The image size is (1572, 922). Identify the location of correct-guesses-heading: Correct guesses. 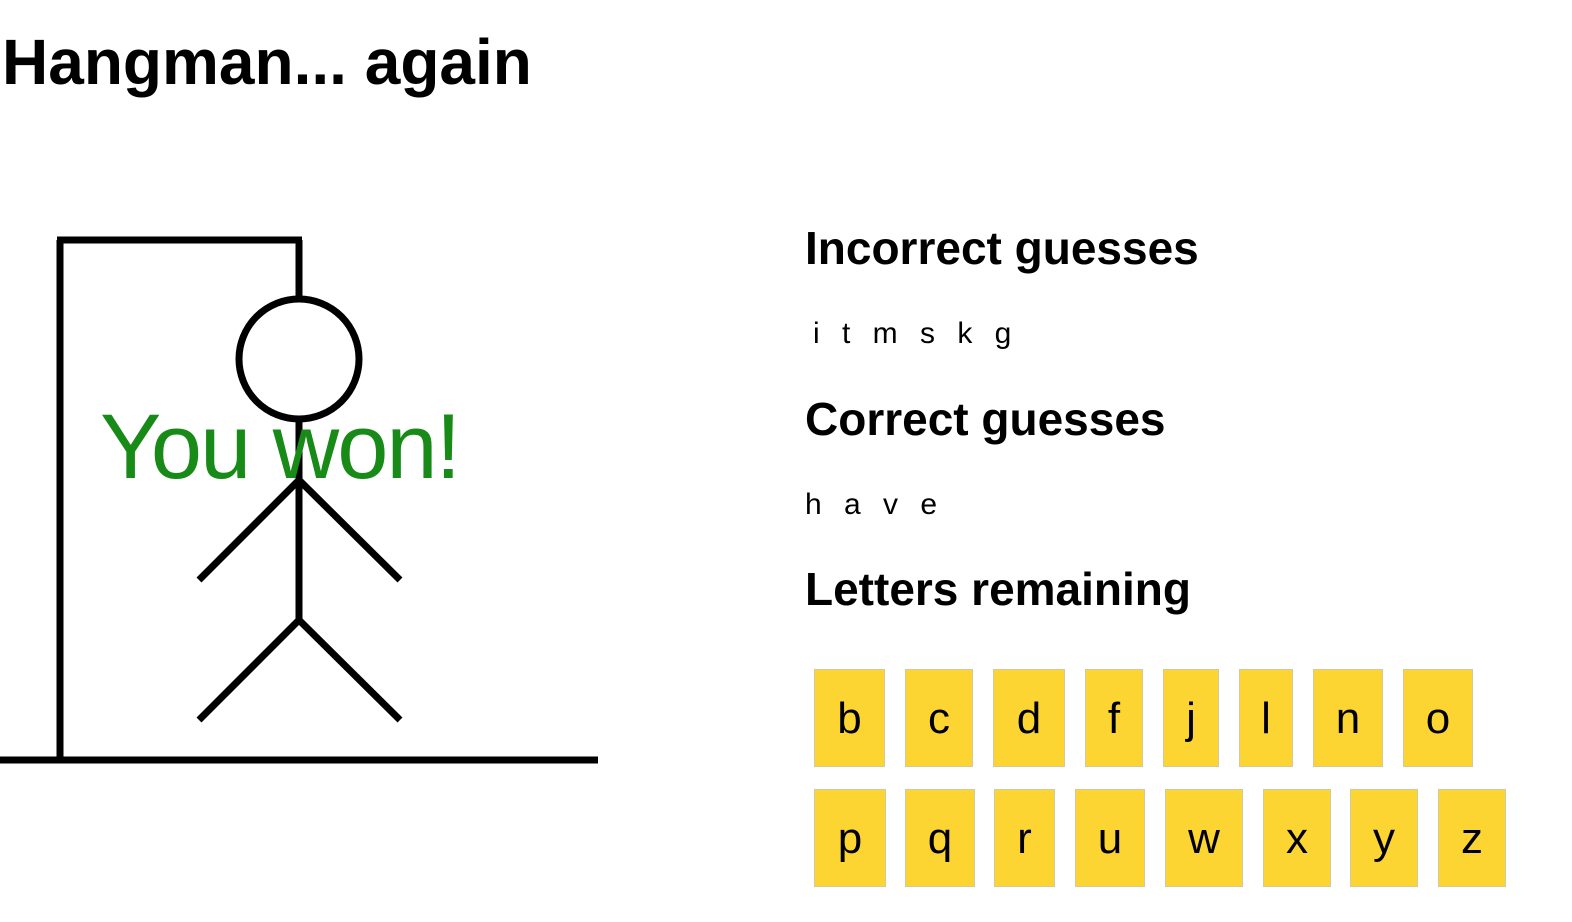
(985, 419).